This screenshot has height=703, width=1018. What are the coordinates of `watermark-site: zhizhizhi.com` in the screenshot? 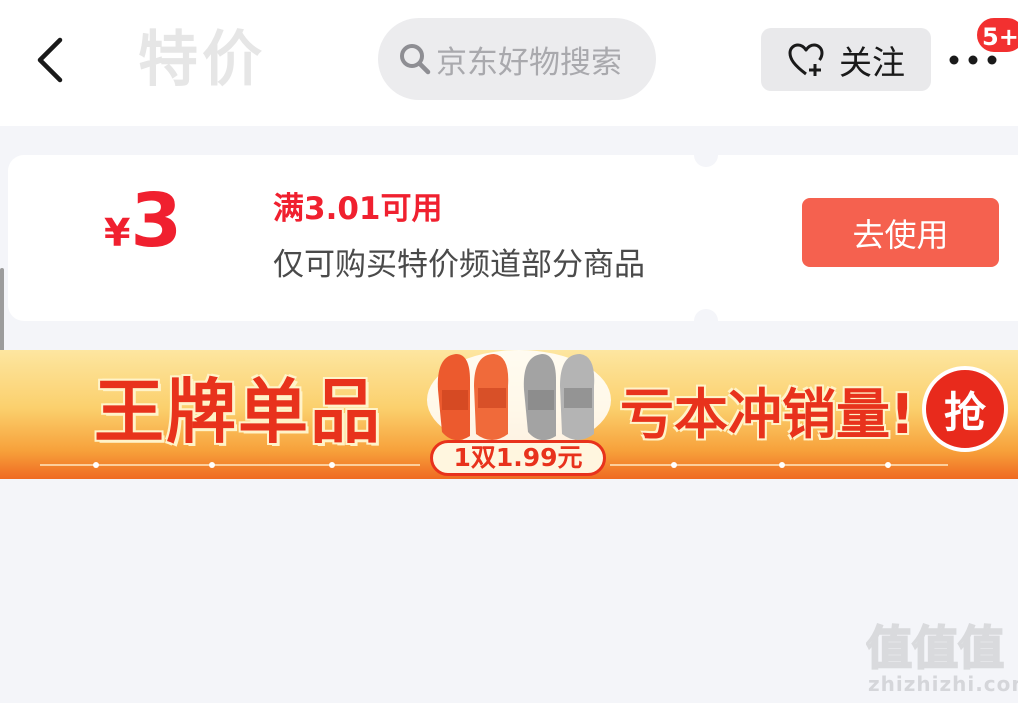 It's located at (943, 684).